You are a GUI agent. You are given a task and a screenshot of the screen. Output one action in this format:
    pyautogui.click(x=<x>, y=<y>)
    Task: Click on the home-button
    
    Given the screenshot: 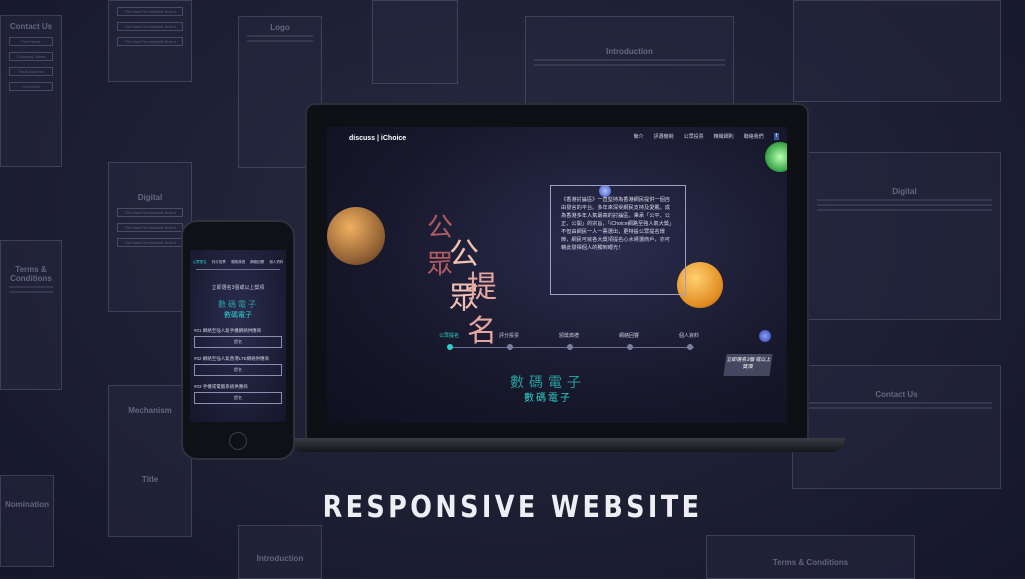 What is the action you would take?
    pyautogui.click(x=238, y=441)
    